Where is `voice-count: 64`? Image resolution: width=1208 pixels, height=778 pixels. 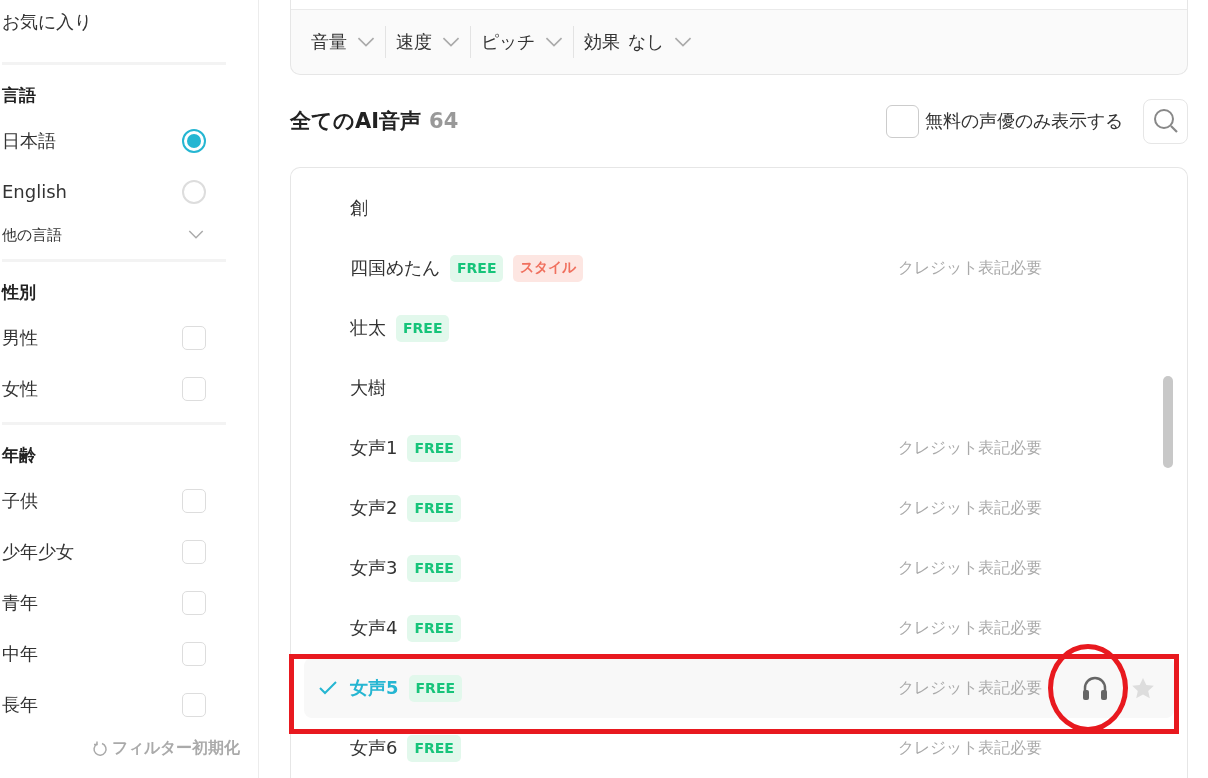 voice-count: 64 is located at coordinates (444, 121).